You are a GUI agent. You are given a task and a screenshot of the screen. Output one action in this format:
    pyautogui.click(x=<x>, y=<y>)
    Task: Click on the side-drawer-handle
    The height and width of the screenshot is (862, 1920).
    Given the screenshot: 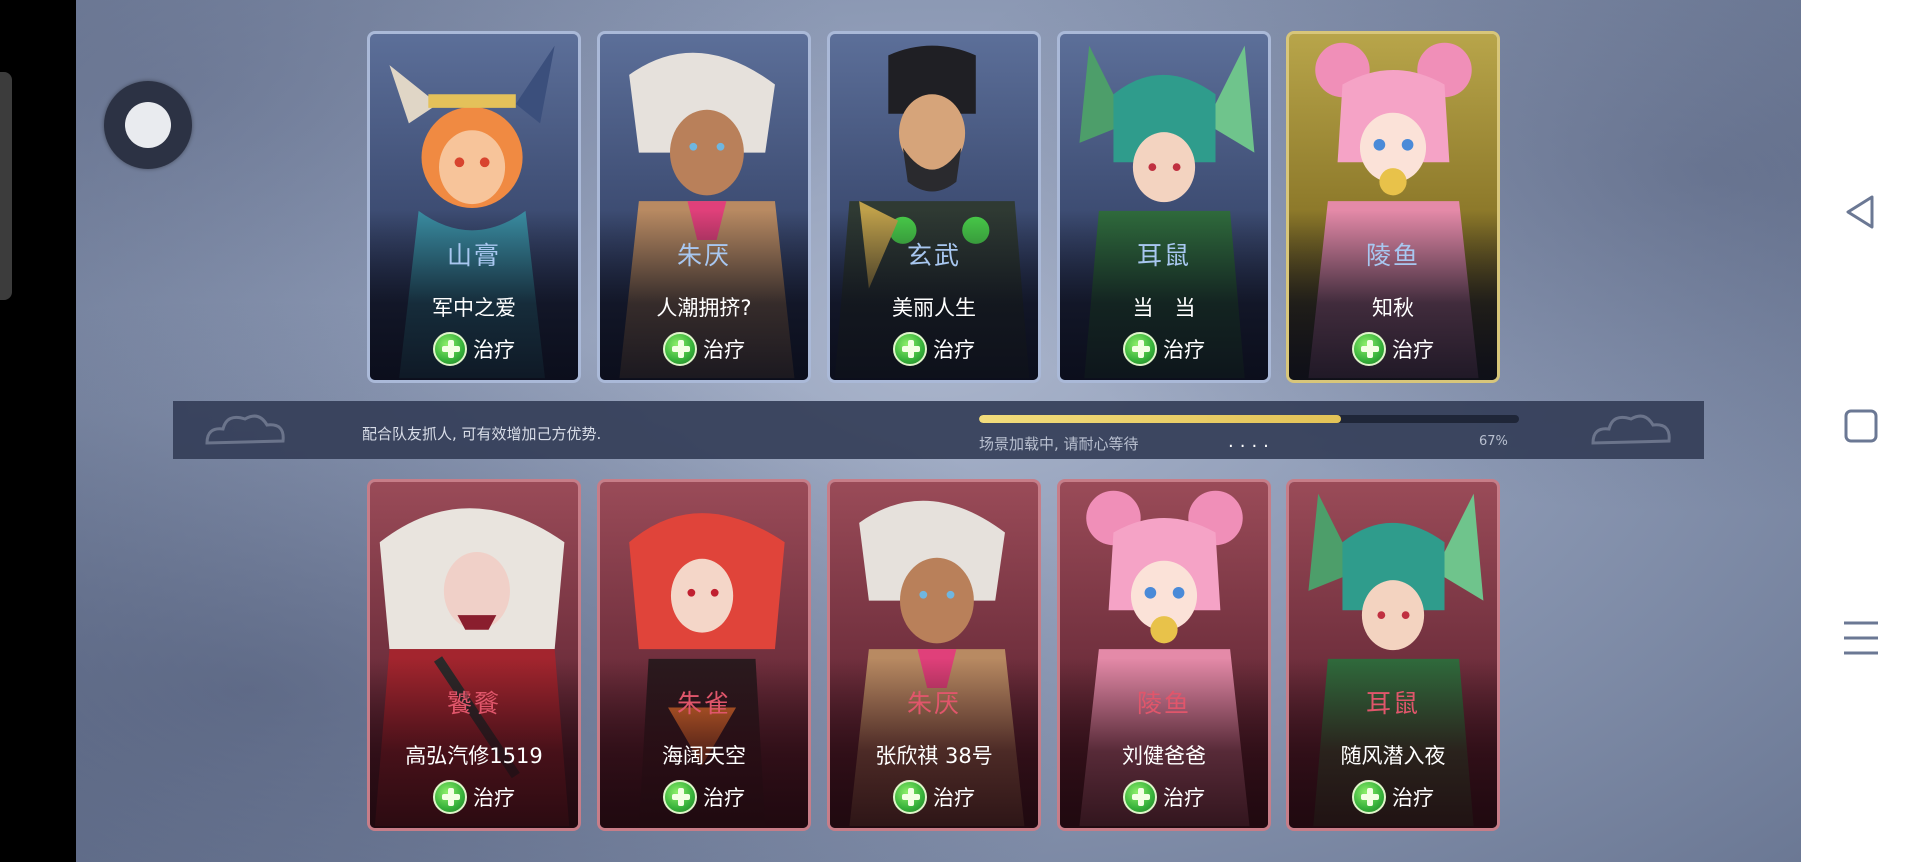 What is the action you would take?
    pyautogui.click(x=6, y=186)
    